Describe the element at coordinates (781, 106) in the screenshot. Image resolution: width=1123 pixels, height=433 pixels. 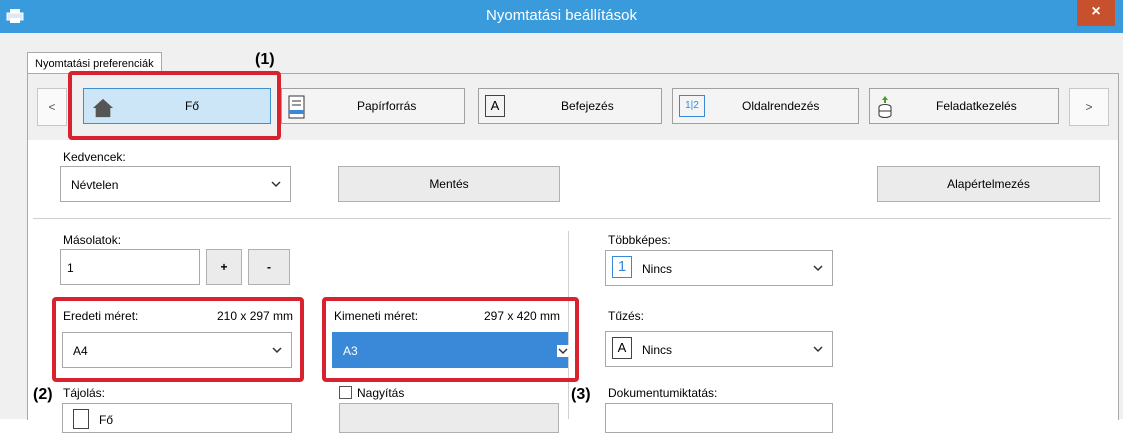
I see `tab-layout-label: Oldalrendezés` at that location.